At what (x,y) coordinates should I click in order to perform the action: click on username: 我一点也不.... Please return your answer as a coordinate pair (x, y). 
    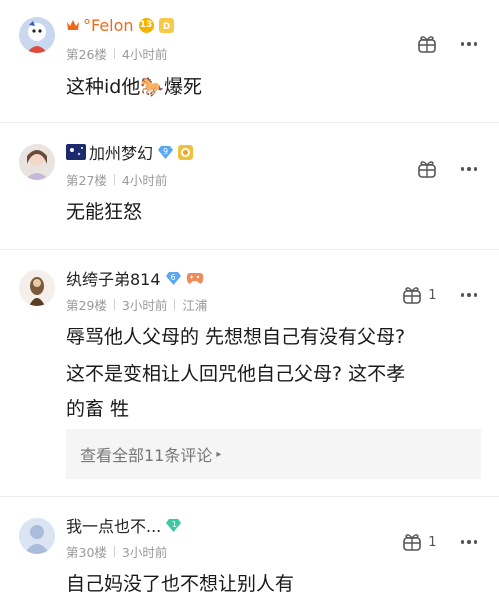
    Looking at the image, I should click on (113, 525).